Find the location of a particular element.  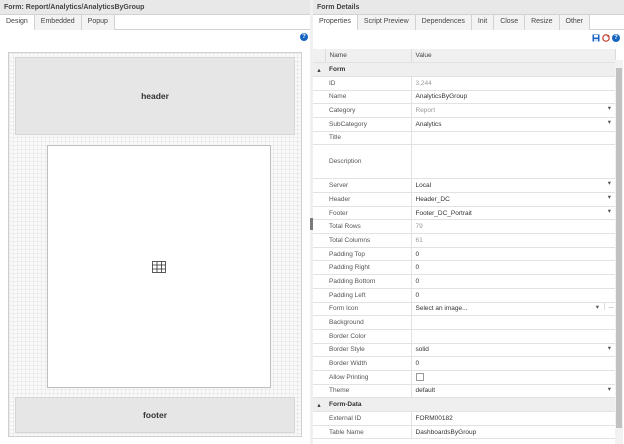

tab-script-preview: Script Preview is located at coordinates (386, 22).